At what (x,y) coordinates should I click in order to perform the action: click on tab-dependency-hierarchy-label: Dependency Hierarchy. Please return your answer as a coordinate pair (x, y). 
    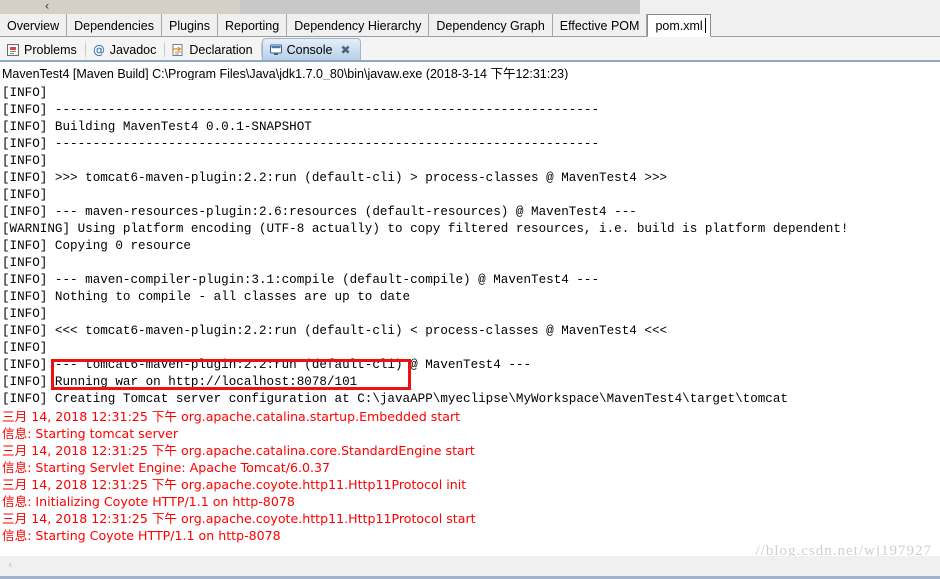
    Looking at the image, I should click on (358, 25).